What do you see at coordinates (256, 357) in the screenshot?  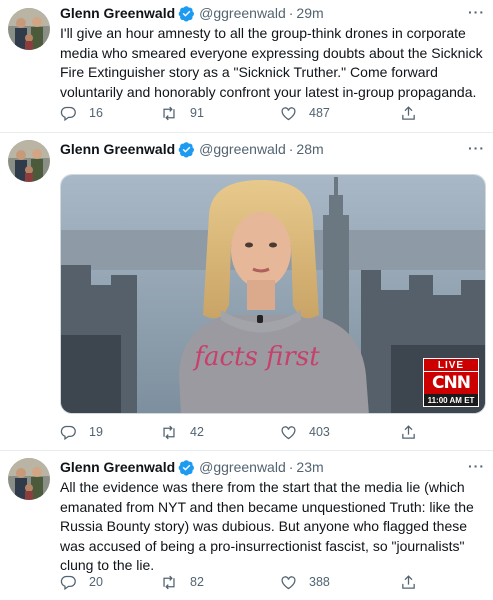 I see `shirt-text: facts first` at bounding box center [256, 357].